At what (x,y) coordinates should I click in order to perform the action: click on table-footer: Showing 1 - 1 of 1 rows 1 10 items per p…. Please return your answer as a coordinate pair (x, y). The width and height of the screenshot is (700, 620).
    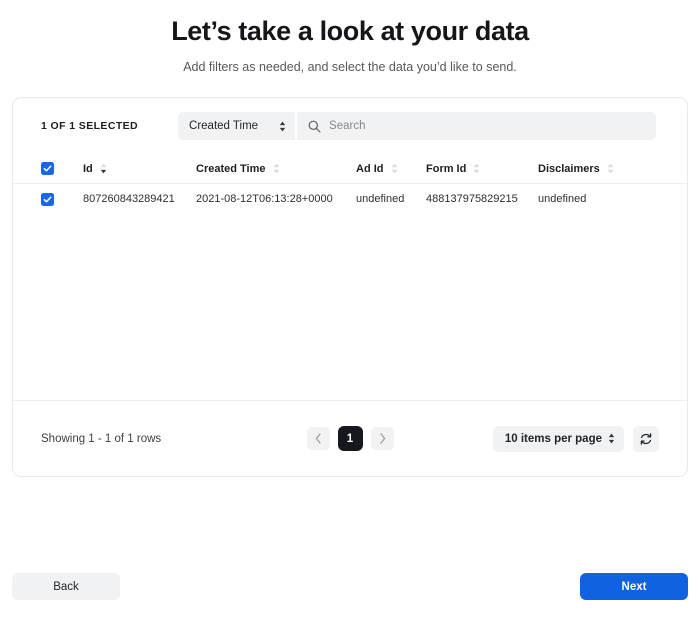
    Looking at the image, I should click on (350, 438).